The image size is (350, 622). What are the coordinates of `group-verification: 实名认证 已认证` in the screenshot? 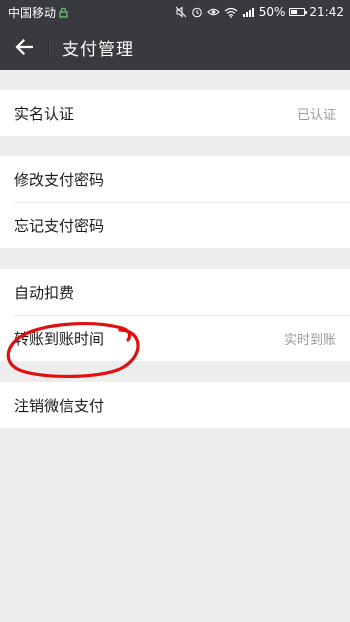 It's located at (175, 113).